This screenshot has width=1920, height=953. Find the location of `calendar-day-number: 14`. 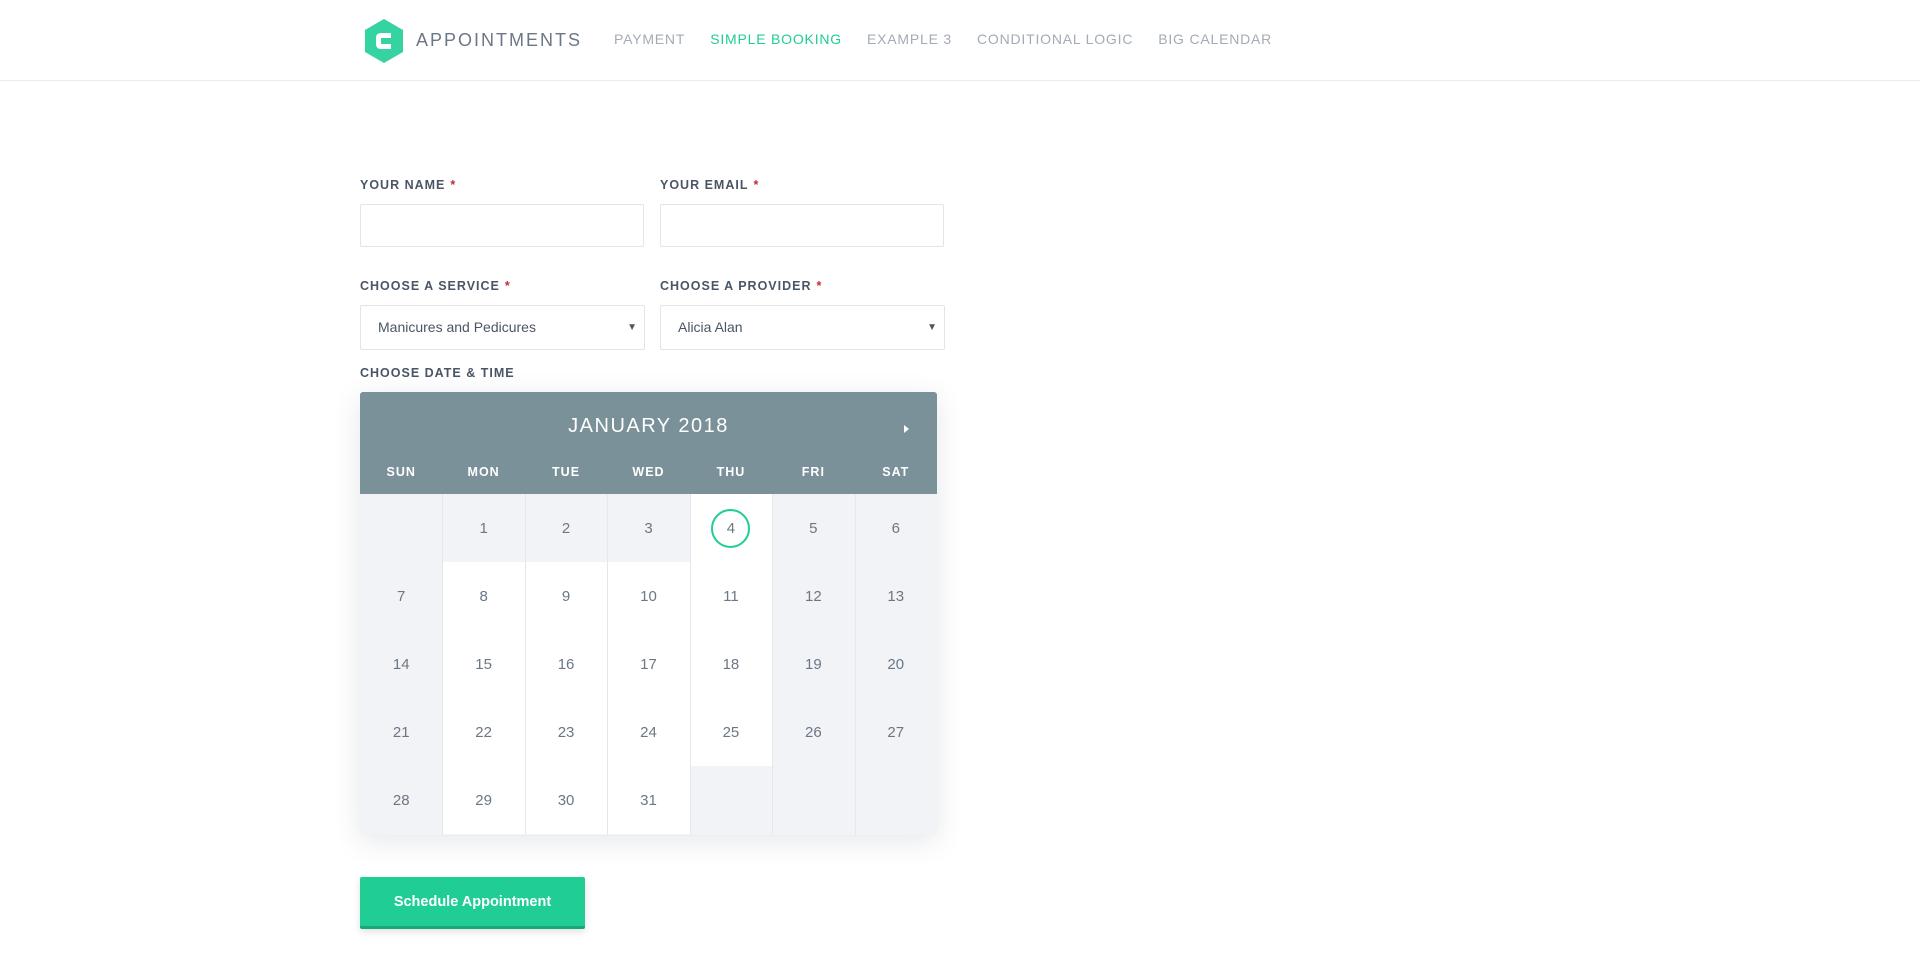

calendar-day-number: 14 is located at coordinates (401, 664).